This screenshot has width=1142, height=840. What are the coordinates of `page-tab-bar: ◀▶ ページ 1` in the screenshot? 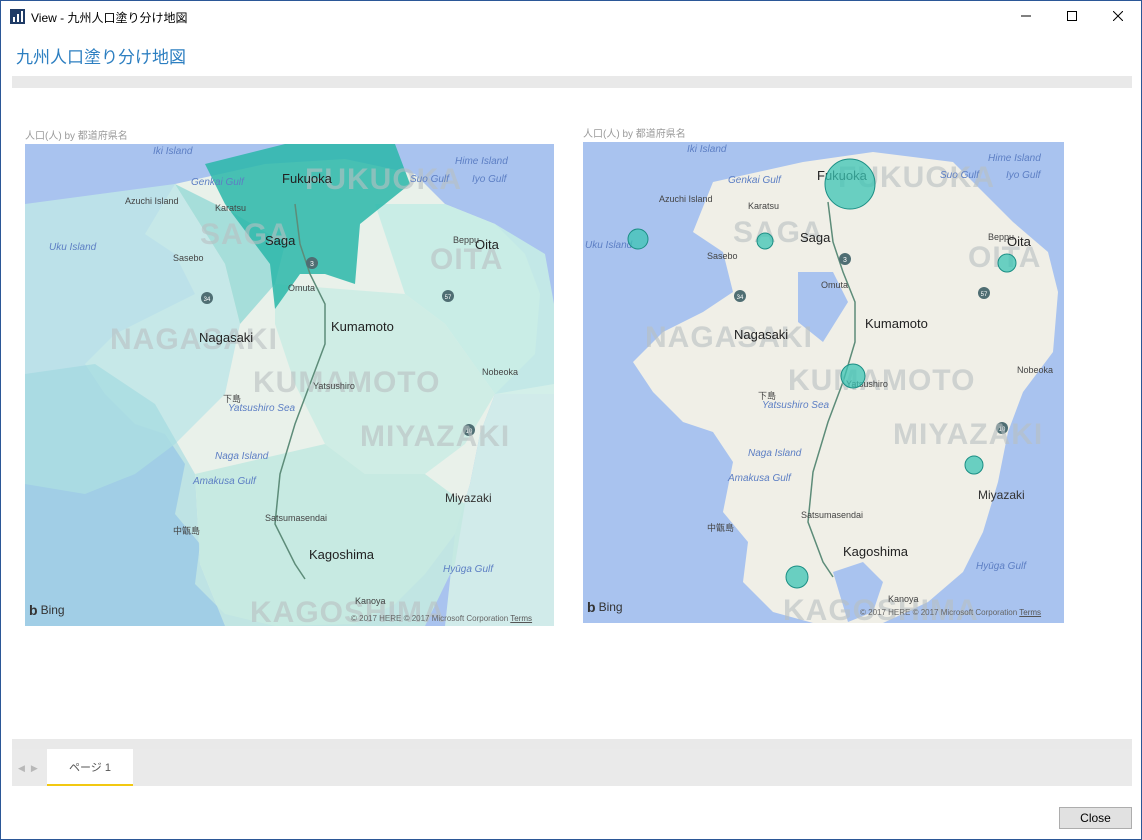 It's located at (572, 767).